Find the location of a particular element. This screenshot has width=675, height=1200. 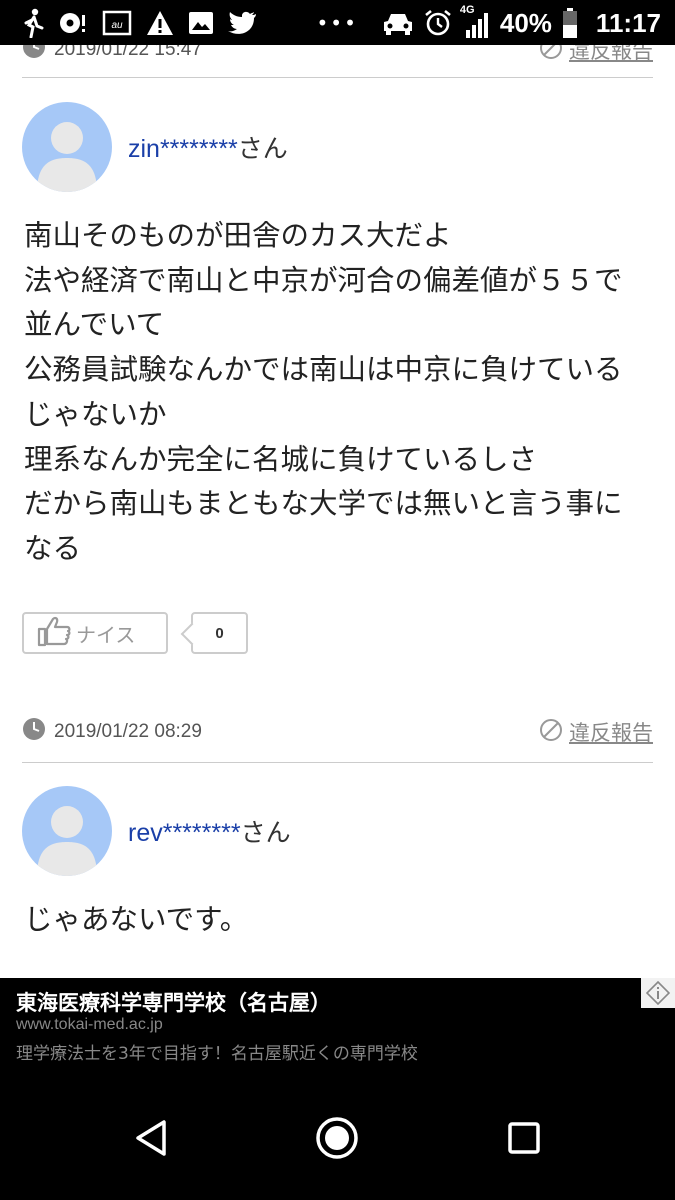

back-button is located at coordinates (151, 1138).